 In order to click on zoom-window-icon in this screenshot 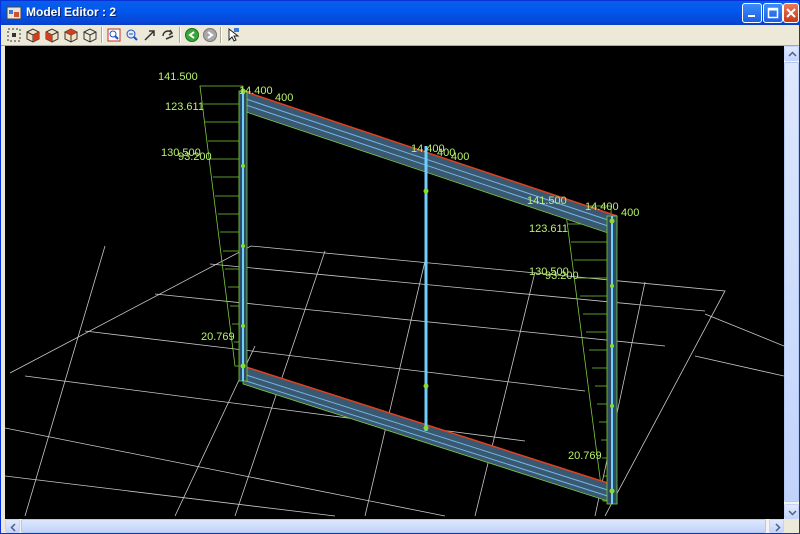, I will do `click(114, 35)`.